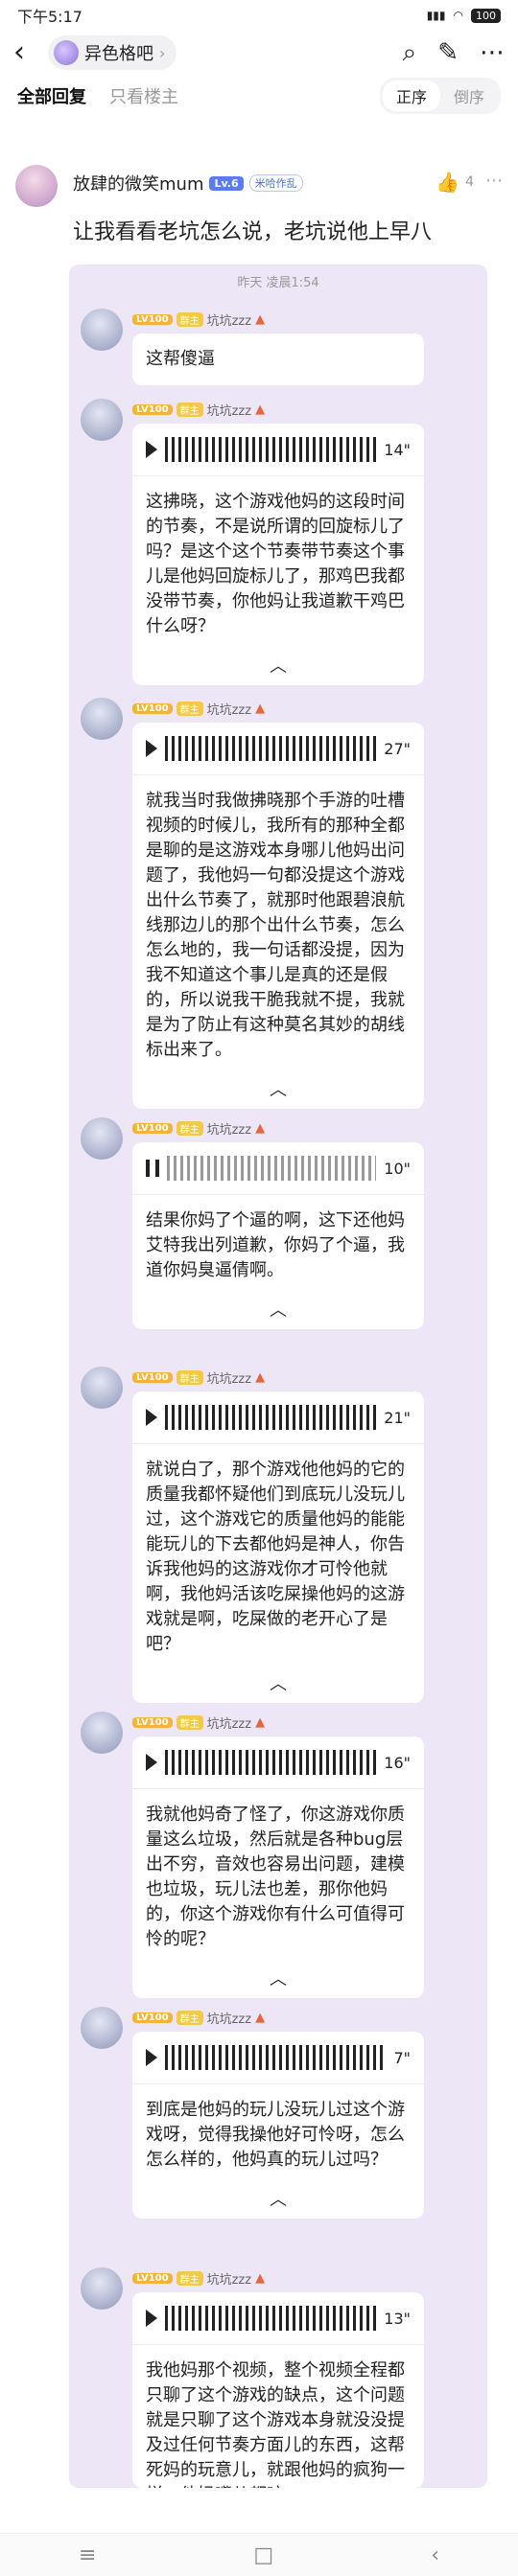 This screenshot has width=518, height=2576. I want to click on forum-name: 异色格吧, so click(118, 54).